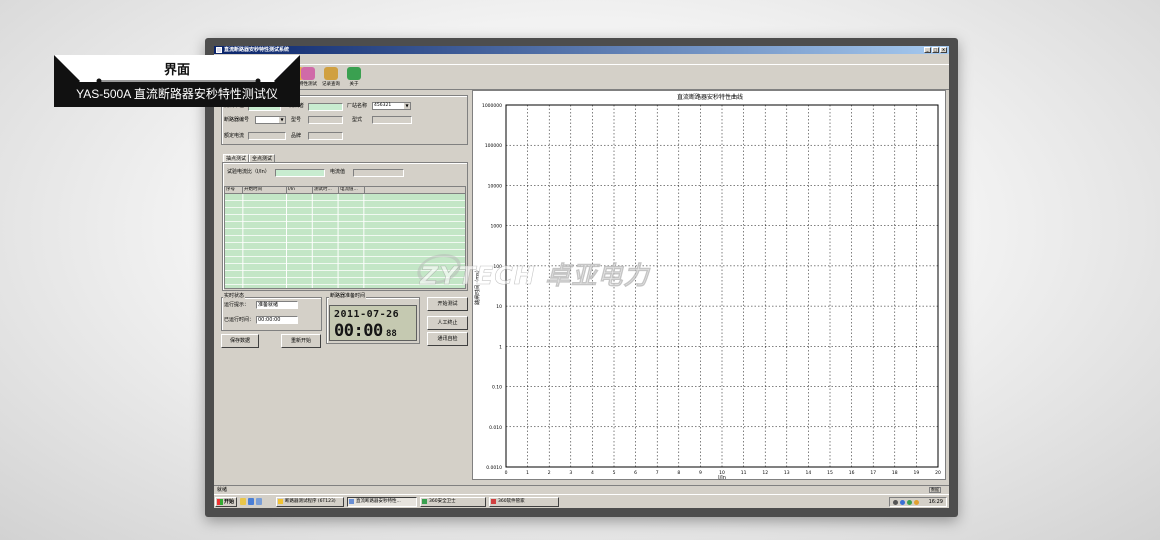  Describe the element at coordinates (581, 77) in the screenshot. I see `toolbar: 特性测试 记录查询 关于` at that location.